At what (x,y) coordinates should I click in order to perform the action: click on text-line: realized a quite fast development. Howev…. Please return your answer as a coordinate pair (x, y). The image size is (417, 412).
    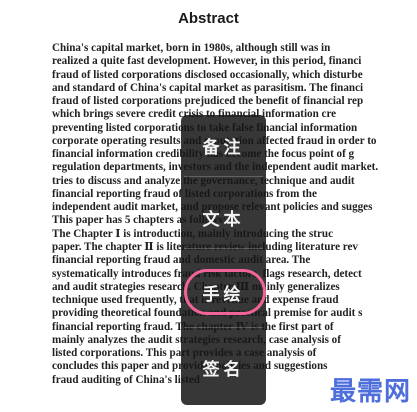
    Looking at the image, I should click on (207, 61).